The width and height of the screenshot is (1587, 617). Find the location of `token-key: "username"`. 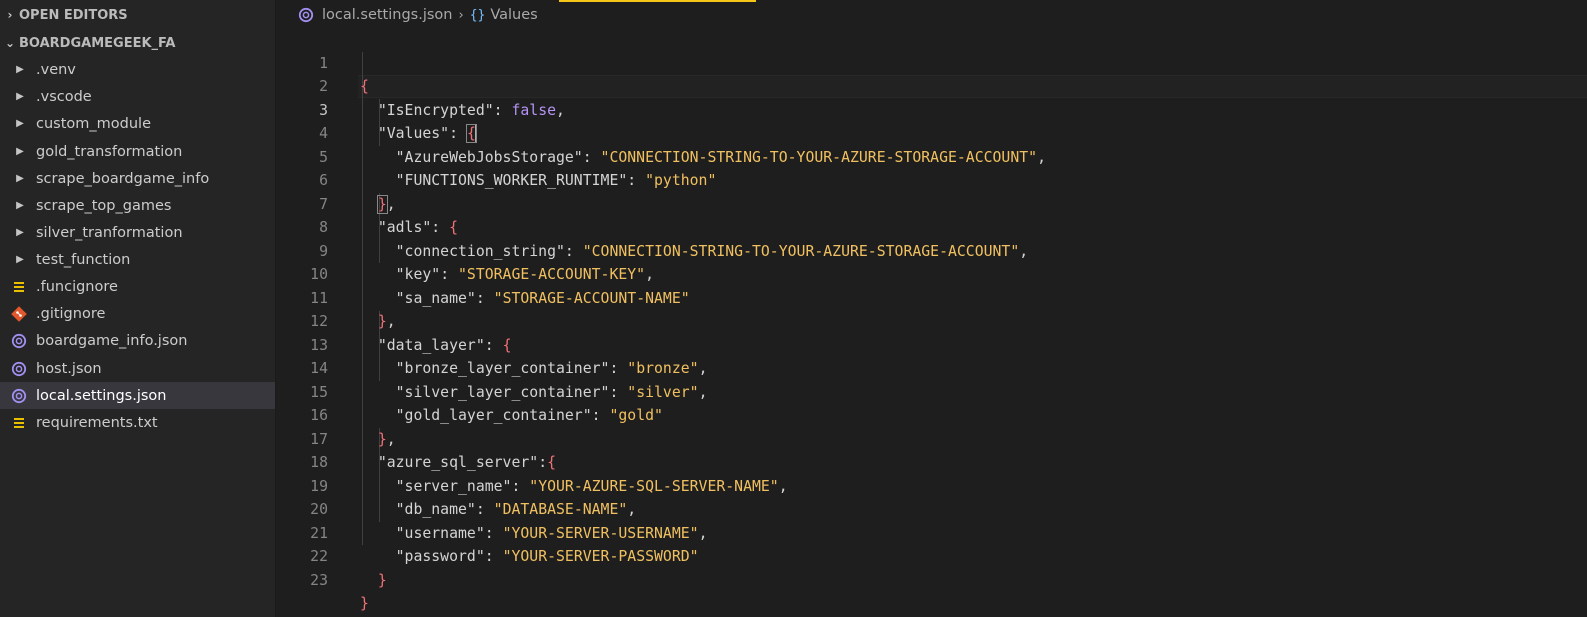

token-key: "username" is located at coordinates (440, 533).